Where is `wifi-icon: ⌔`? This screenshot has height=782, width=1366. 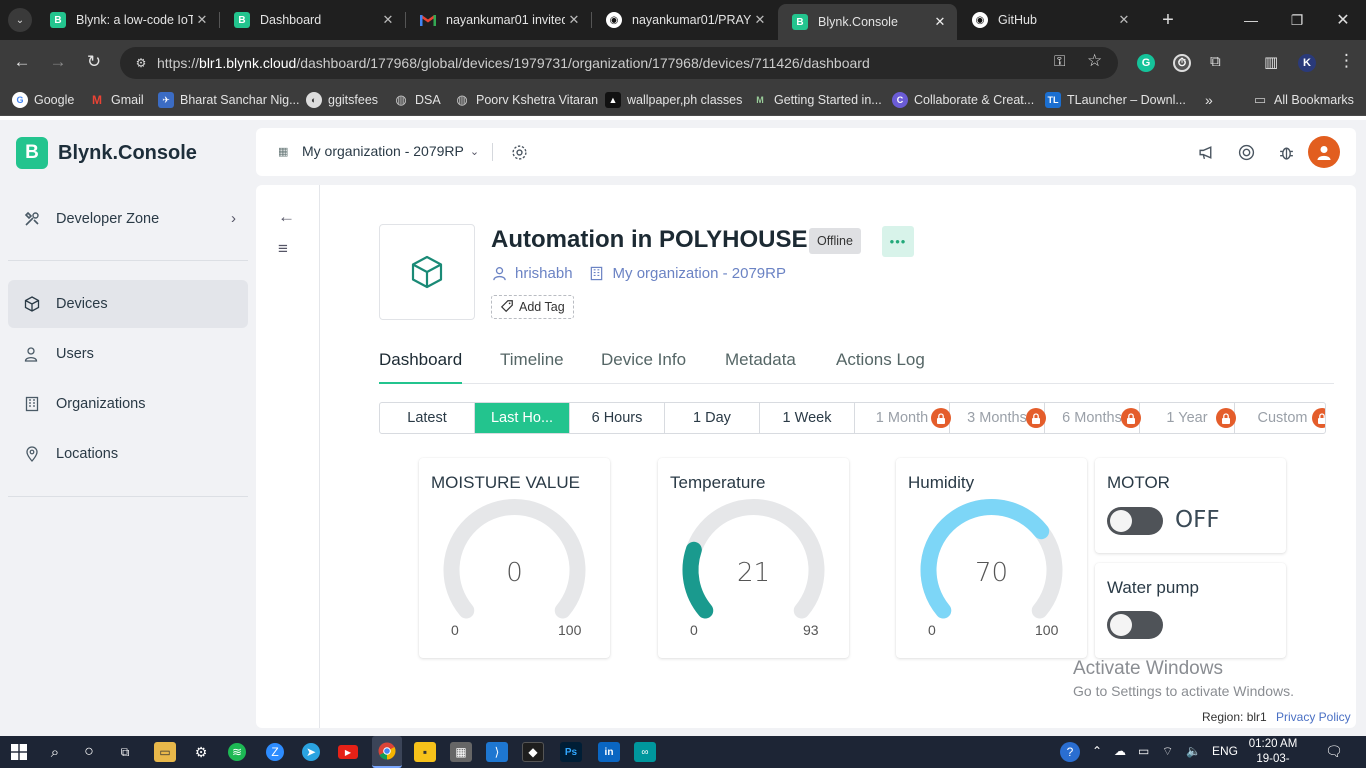 wifi-icon: ⌔ is located at coordinates (1167, 751).